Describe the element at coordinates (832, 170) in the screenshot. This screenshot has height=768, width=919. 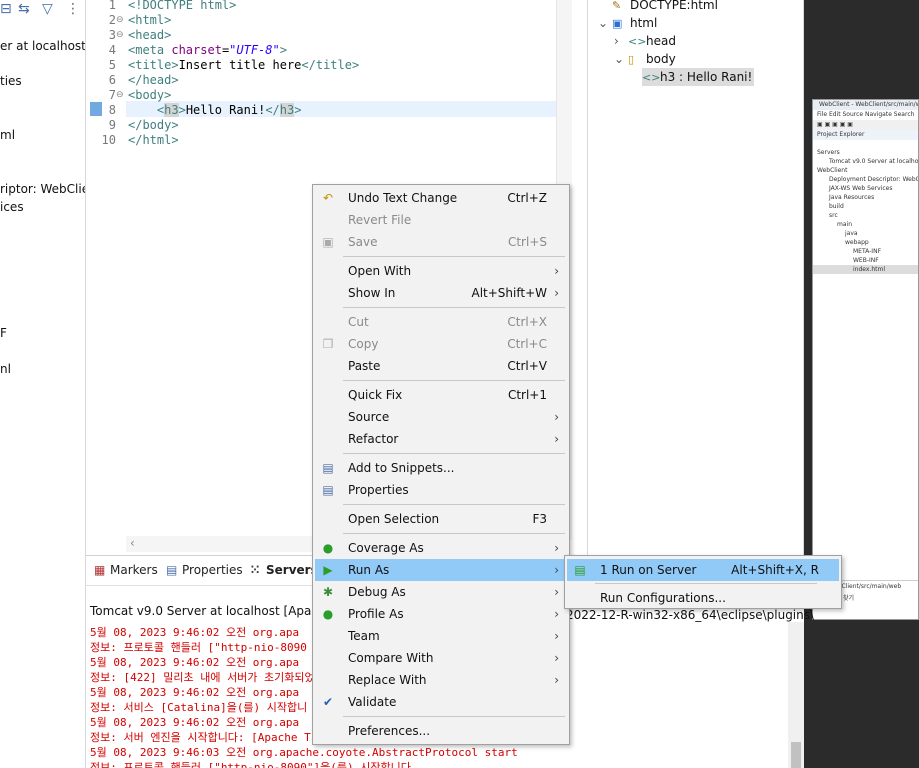
I see `thumbnail-tree-row: WebClient` at that location.